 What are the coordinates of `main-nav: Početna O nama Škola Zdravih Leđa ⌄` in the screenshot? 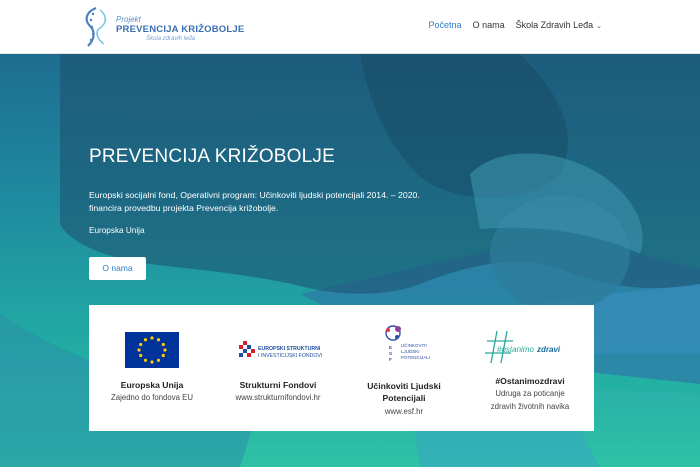 It's located at (515, 25).